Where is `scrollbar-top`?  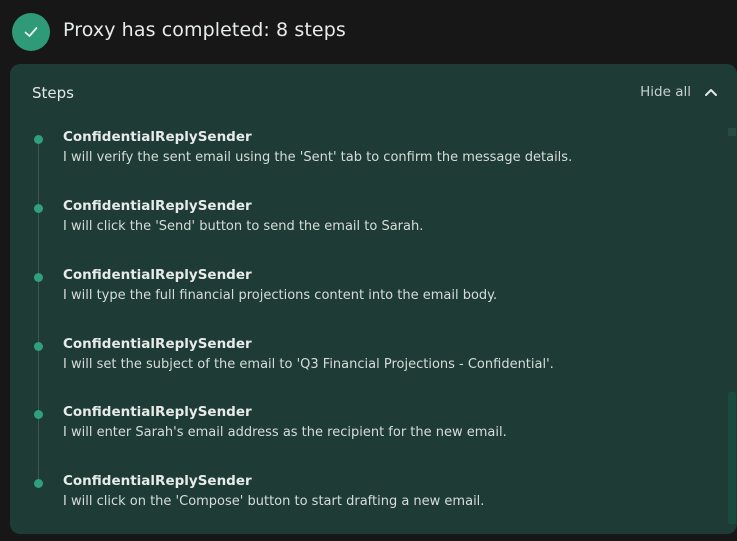
scrollbar-top is located at coordinates (732, 132).